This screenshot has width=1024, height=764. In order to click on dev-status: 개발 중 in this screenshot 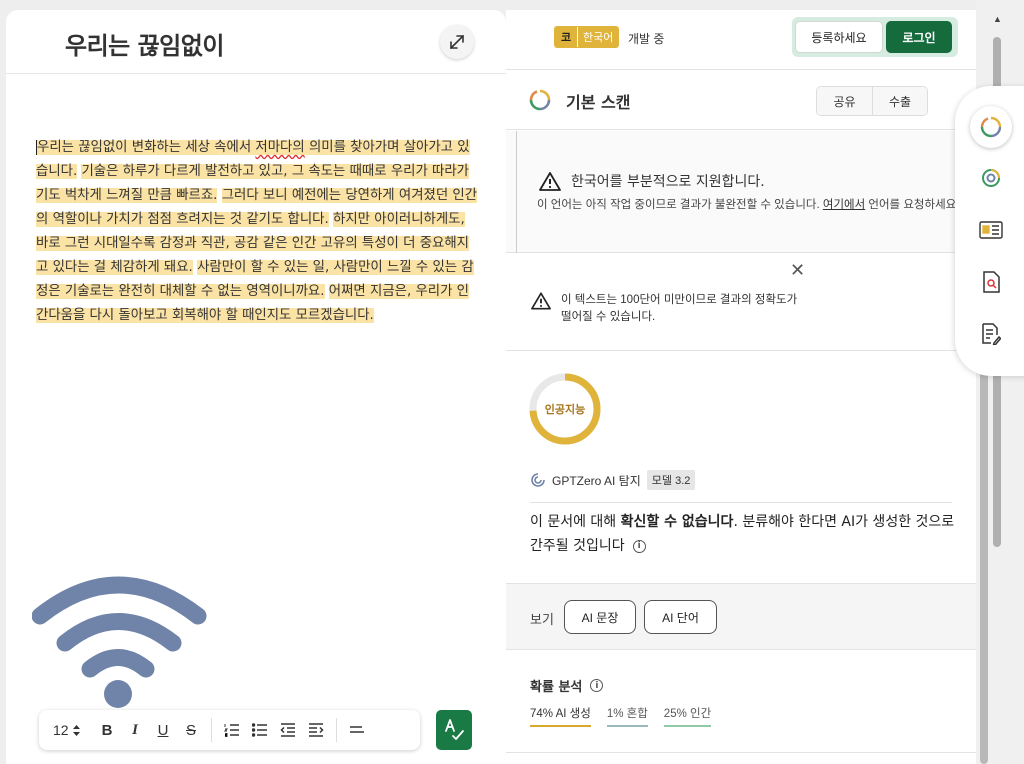, I will do `click(646, 39)`.